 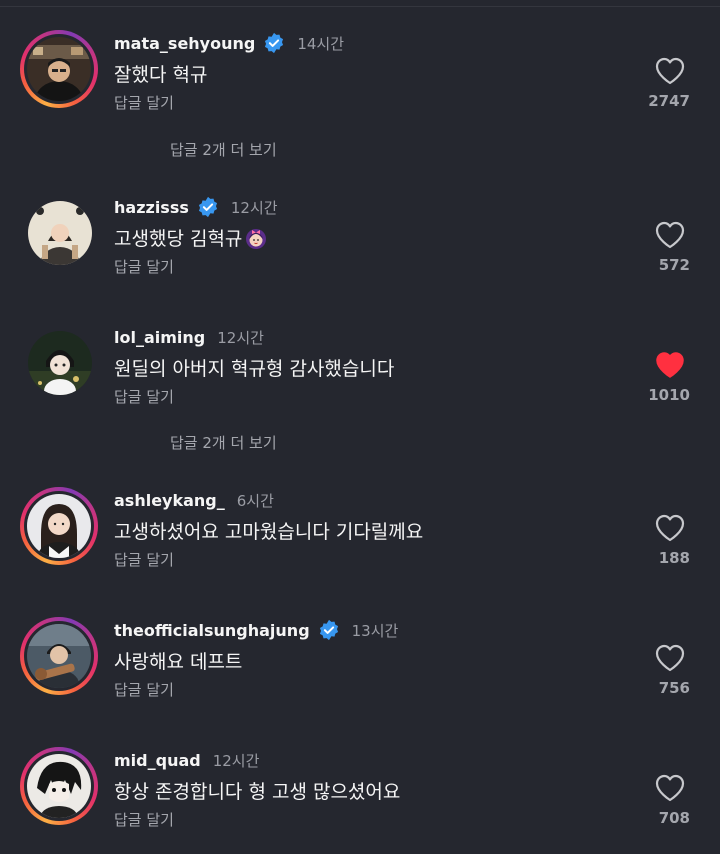 I want to click on comment-time: 14시간, so click(x=321, y=43).